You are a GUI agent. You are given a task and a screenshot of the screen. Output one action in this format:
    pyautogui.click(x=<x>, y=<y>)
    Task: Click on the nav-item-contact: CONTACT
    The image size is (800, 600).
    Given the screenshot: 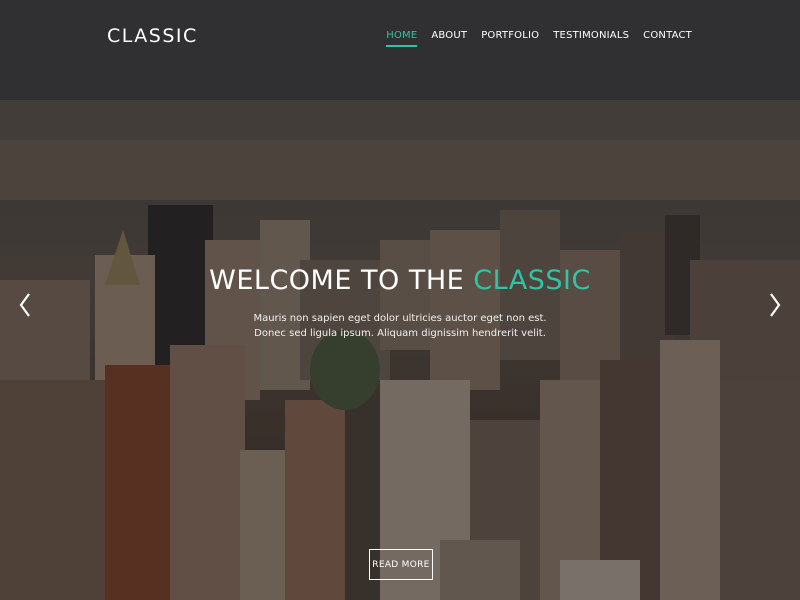 What is the action you would take?
    pyautogui.click(x=667, y=38)
    